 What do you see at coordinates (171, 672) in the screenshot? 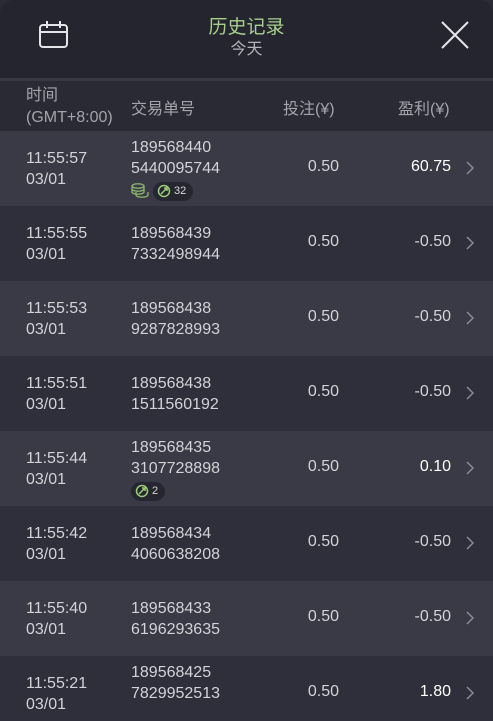
I see `row-order-line1: 189568425` at bounding box center [171, 672].